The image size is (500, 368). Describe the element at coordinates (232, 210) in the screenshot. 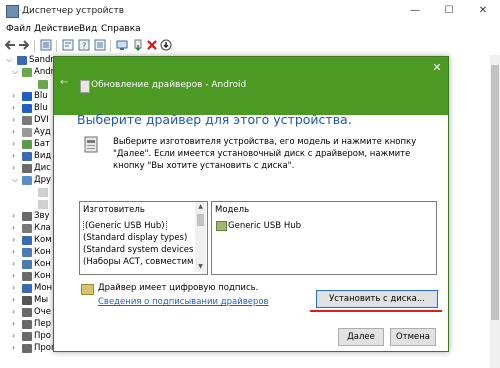

I see `model-header: Модель` at that location.